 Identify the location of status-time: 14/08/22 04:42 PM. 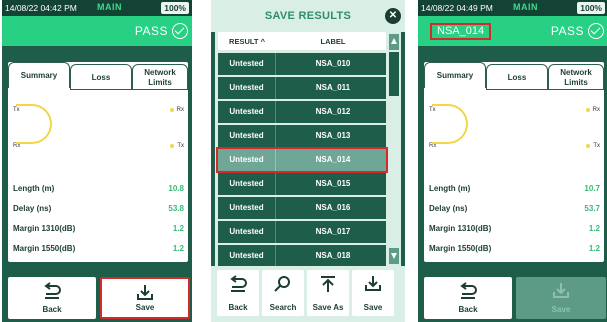
(41, 8).